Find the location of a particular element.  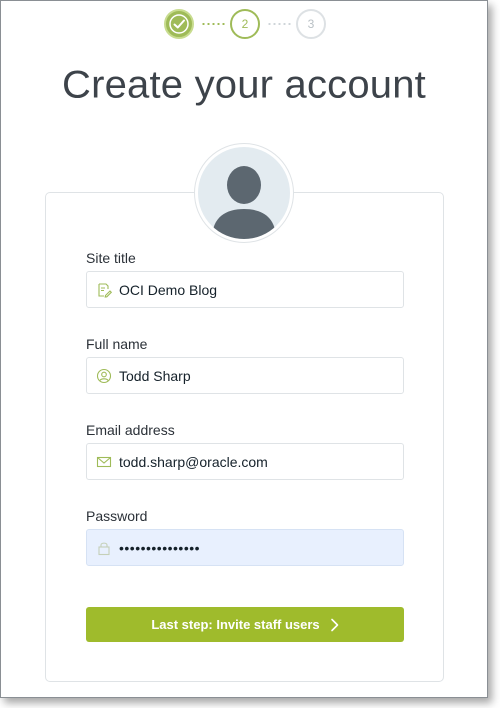

step-3-pending: 3 is located at coordinates (311, 24).